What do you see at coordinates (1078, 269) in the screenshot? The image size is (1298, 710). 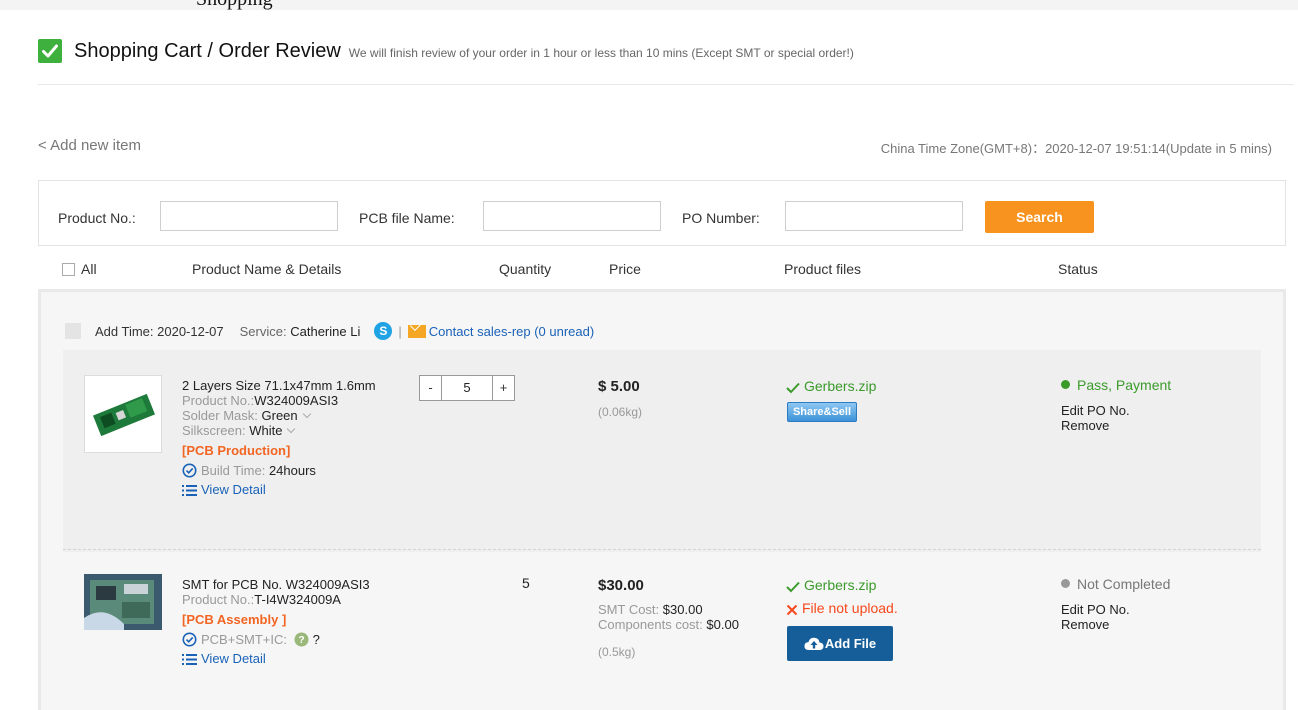 I see `col-status: Status` at bounding box center [1078, 269].